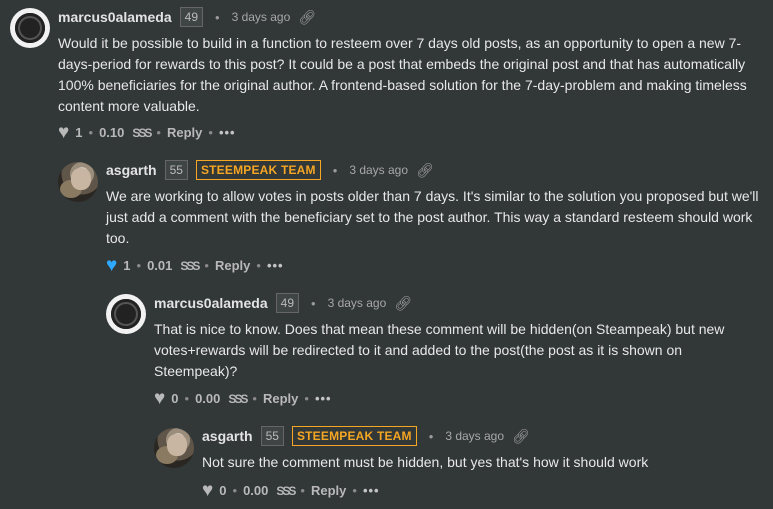 The image size is (773, 509). What do you see at coordinates (111, 132) in the screenshot?
I see `payout-value: 0.10` at bounding box center [111, 132].